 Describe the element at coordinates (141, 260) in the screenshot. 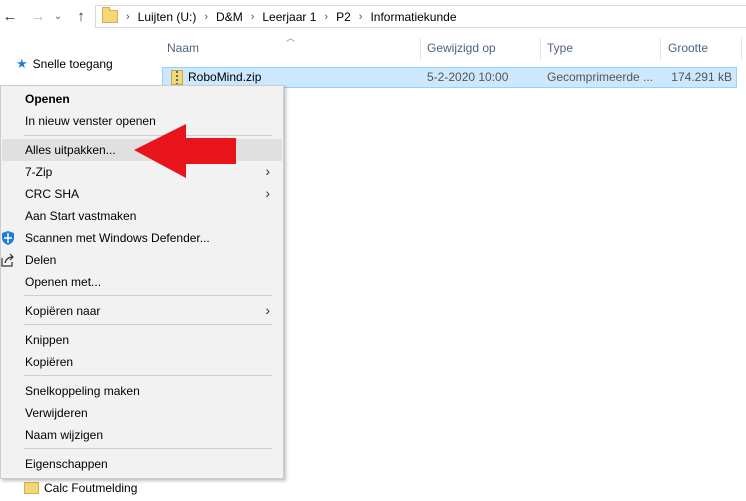

I see `menu-item-share: Delen` at that location.